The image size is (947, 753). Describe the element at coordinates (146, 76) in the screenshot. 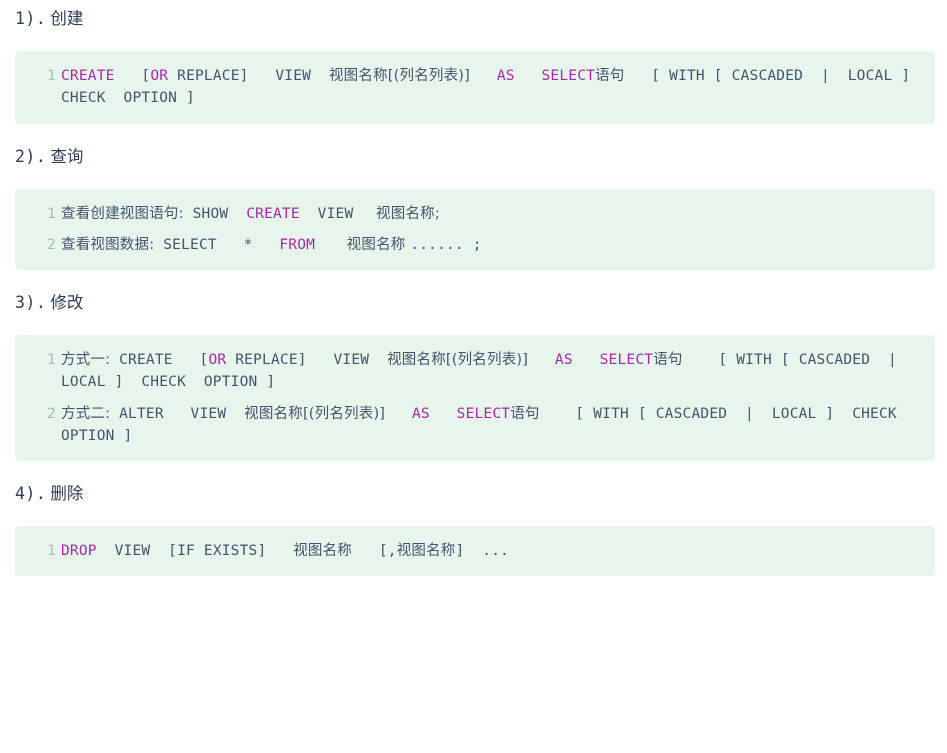

I see `code-token: [` at that location.